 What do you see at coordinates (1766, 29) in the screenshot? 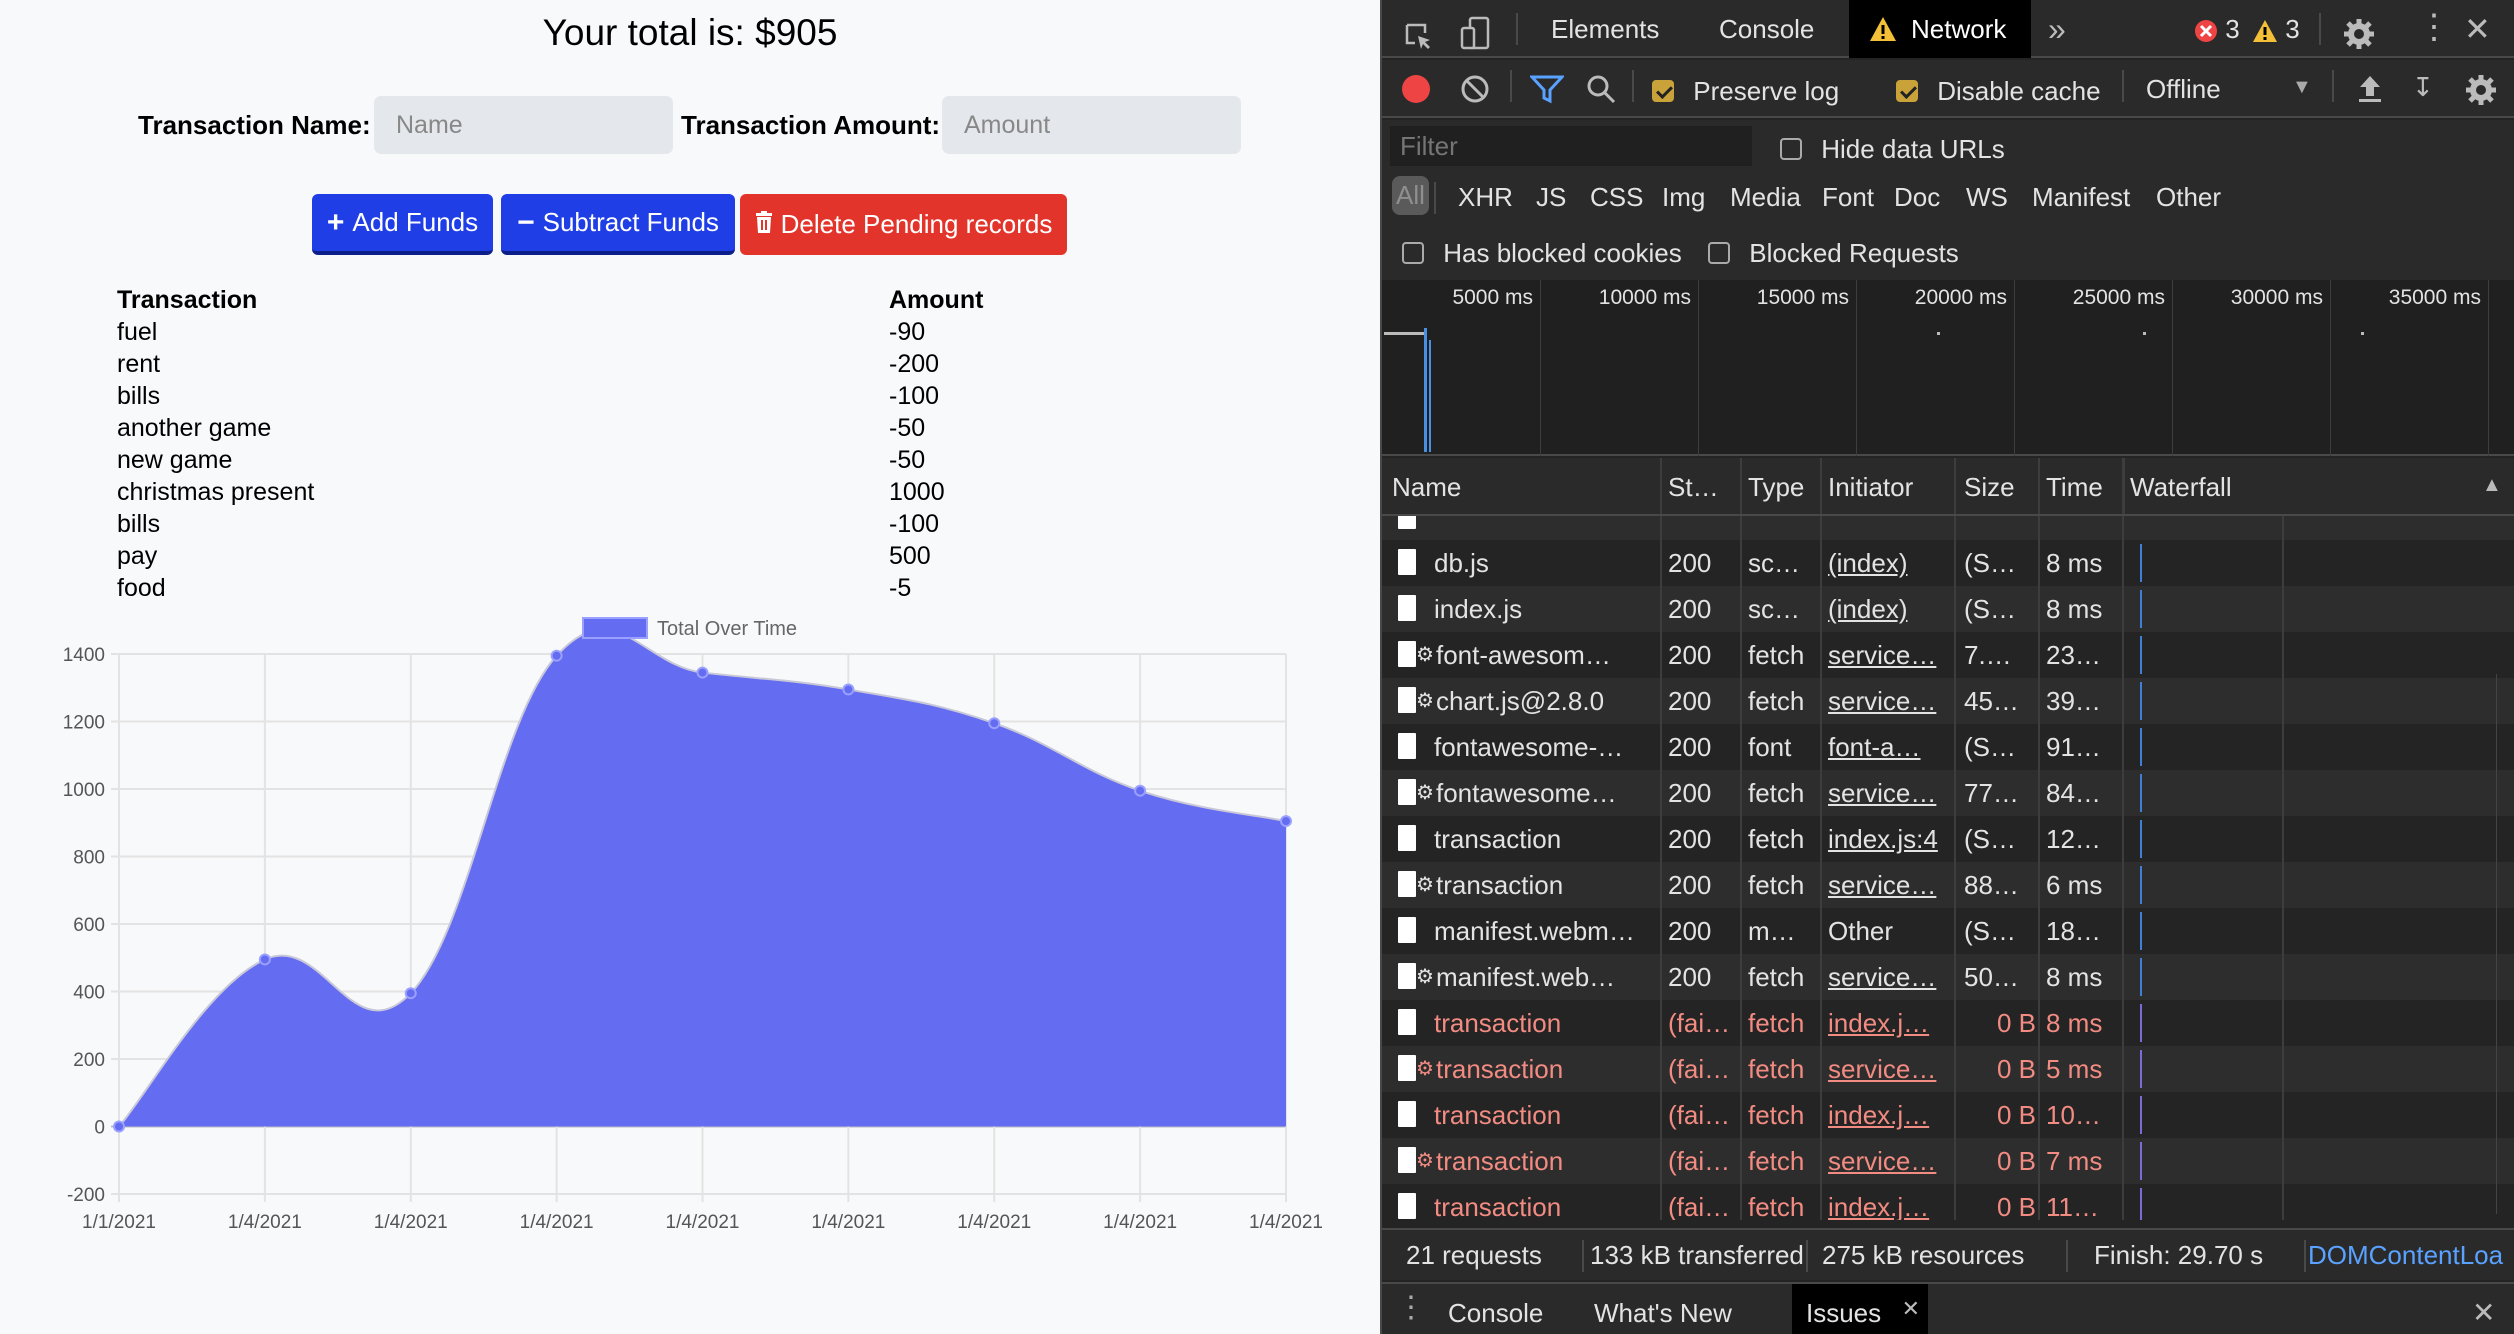
I see `tab-console: Console` at bounding box center [1766, 29].